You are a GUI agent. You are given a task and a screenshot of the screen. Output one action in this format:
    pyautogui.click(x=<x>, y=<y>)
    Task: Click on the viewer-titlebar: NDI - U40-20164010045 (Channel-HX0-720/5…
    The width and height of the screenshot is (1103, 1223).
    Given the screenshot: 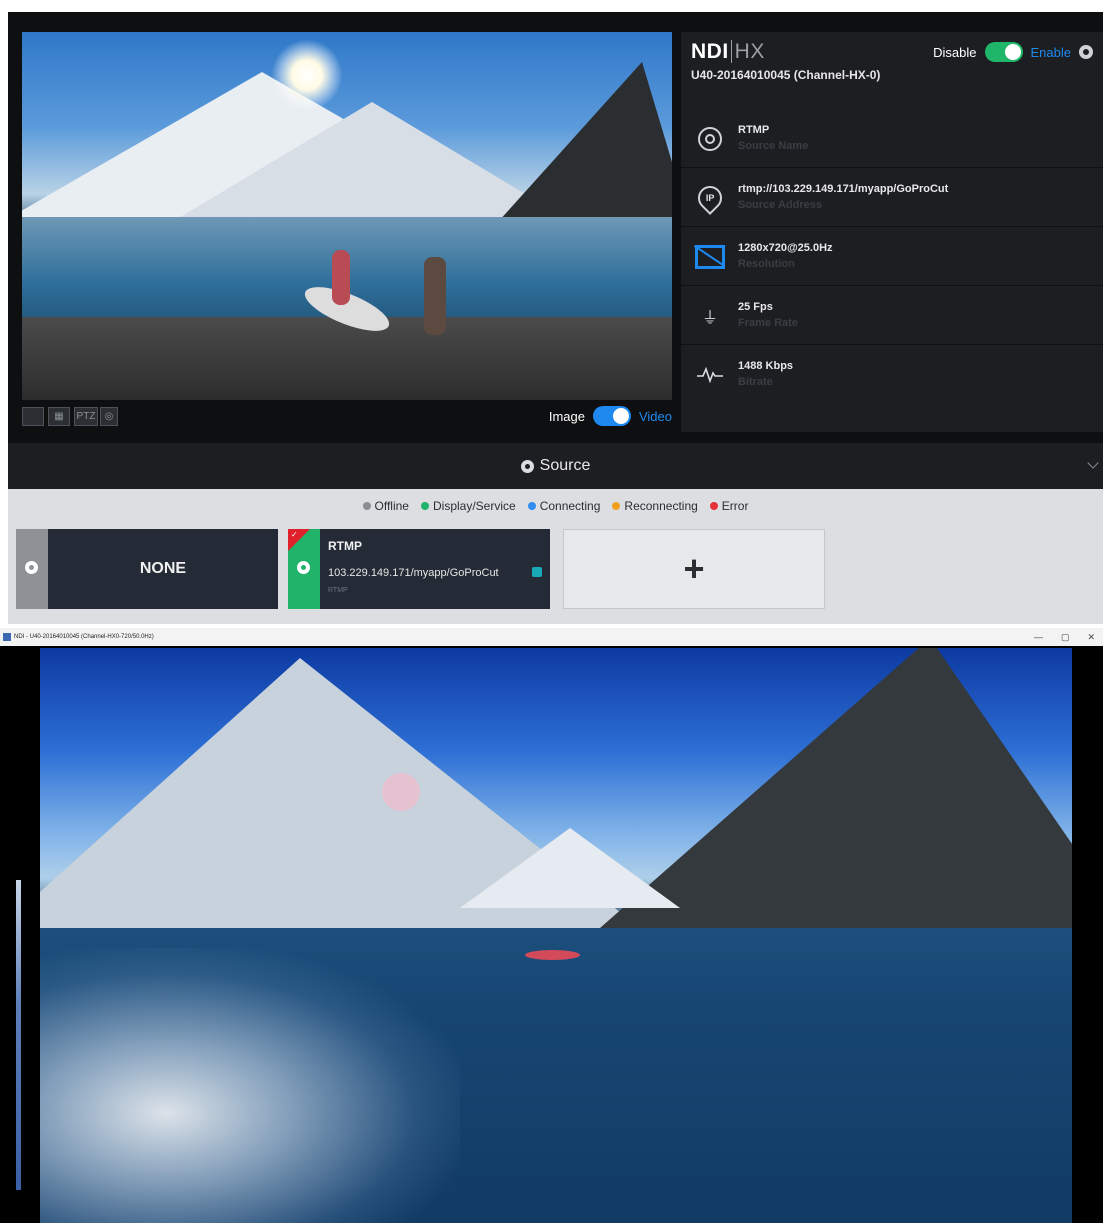 What is the action you would take?
    pyautogui.click(x=551, y=637)
    